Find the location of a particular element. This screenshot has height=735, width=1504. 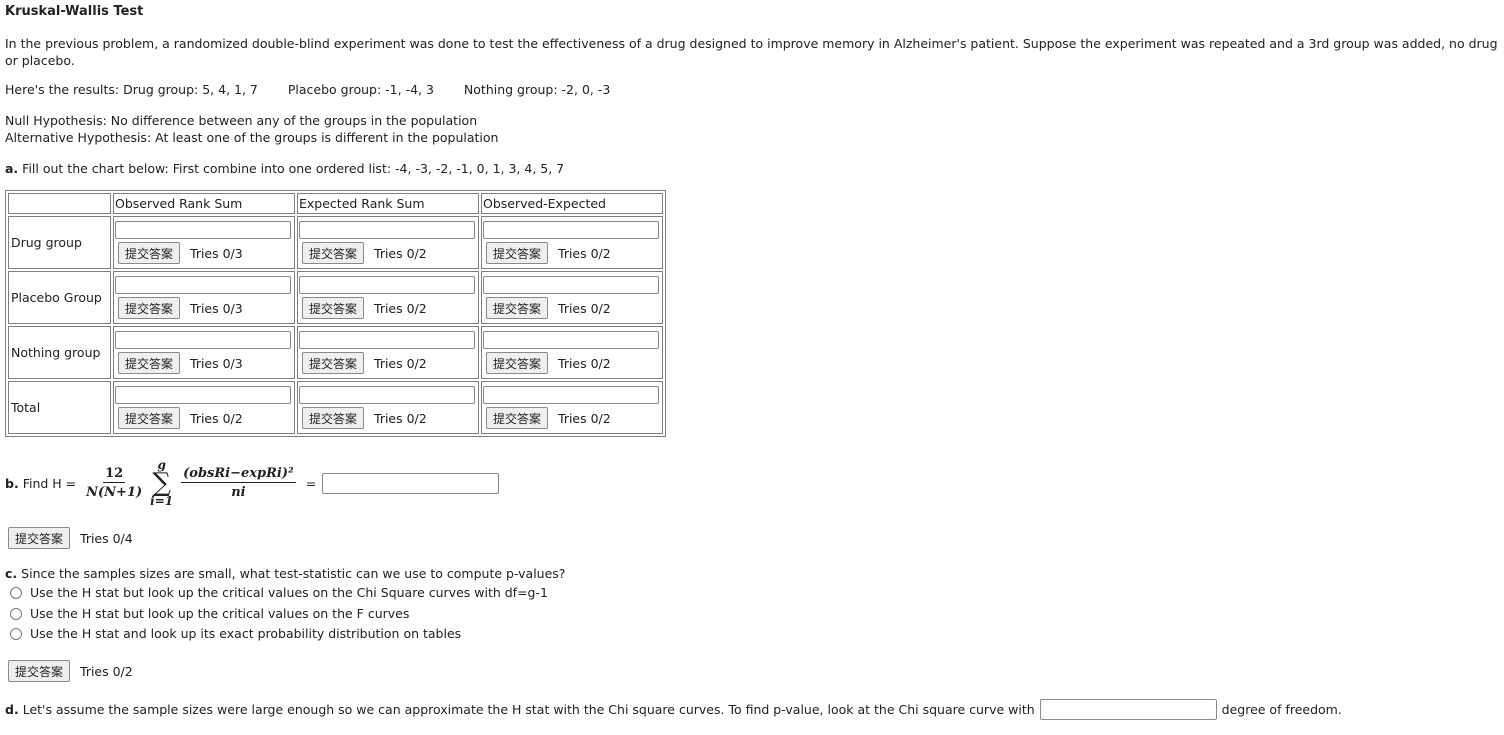

row-label: Total is located at coordinates (59, 407).